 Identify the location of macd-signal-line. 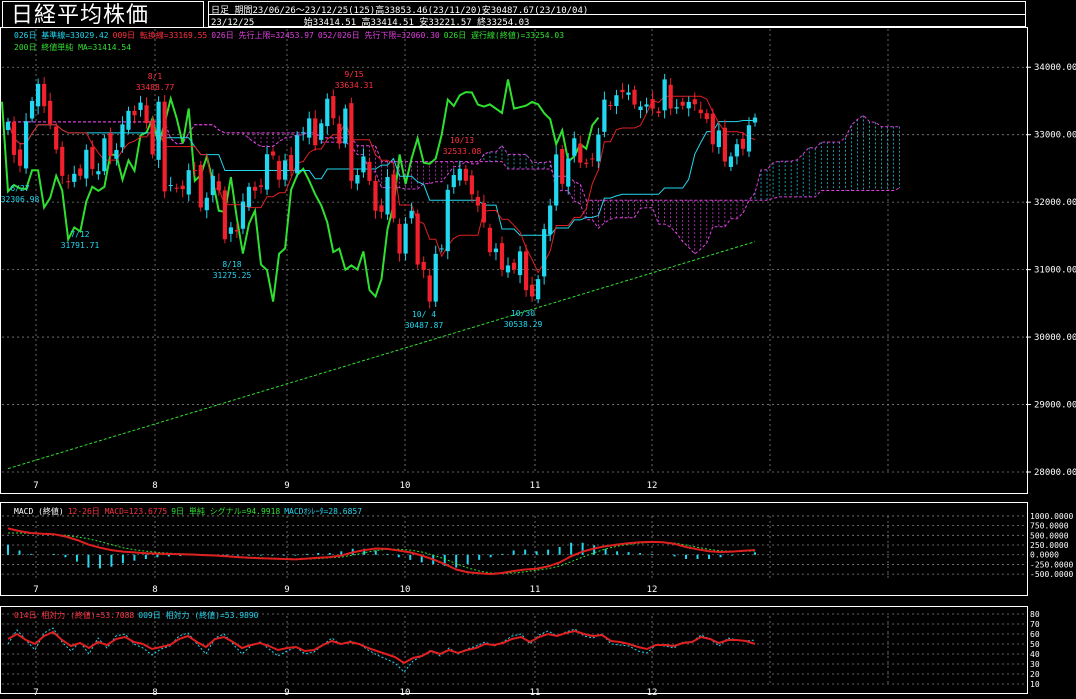
(382, 553).